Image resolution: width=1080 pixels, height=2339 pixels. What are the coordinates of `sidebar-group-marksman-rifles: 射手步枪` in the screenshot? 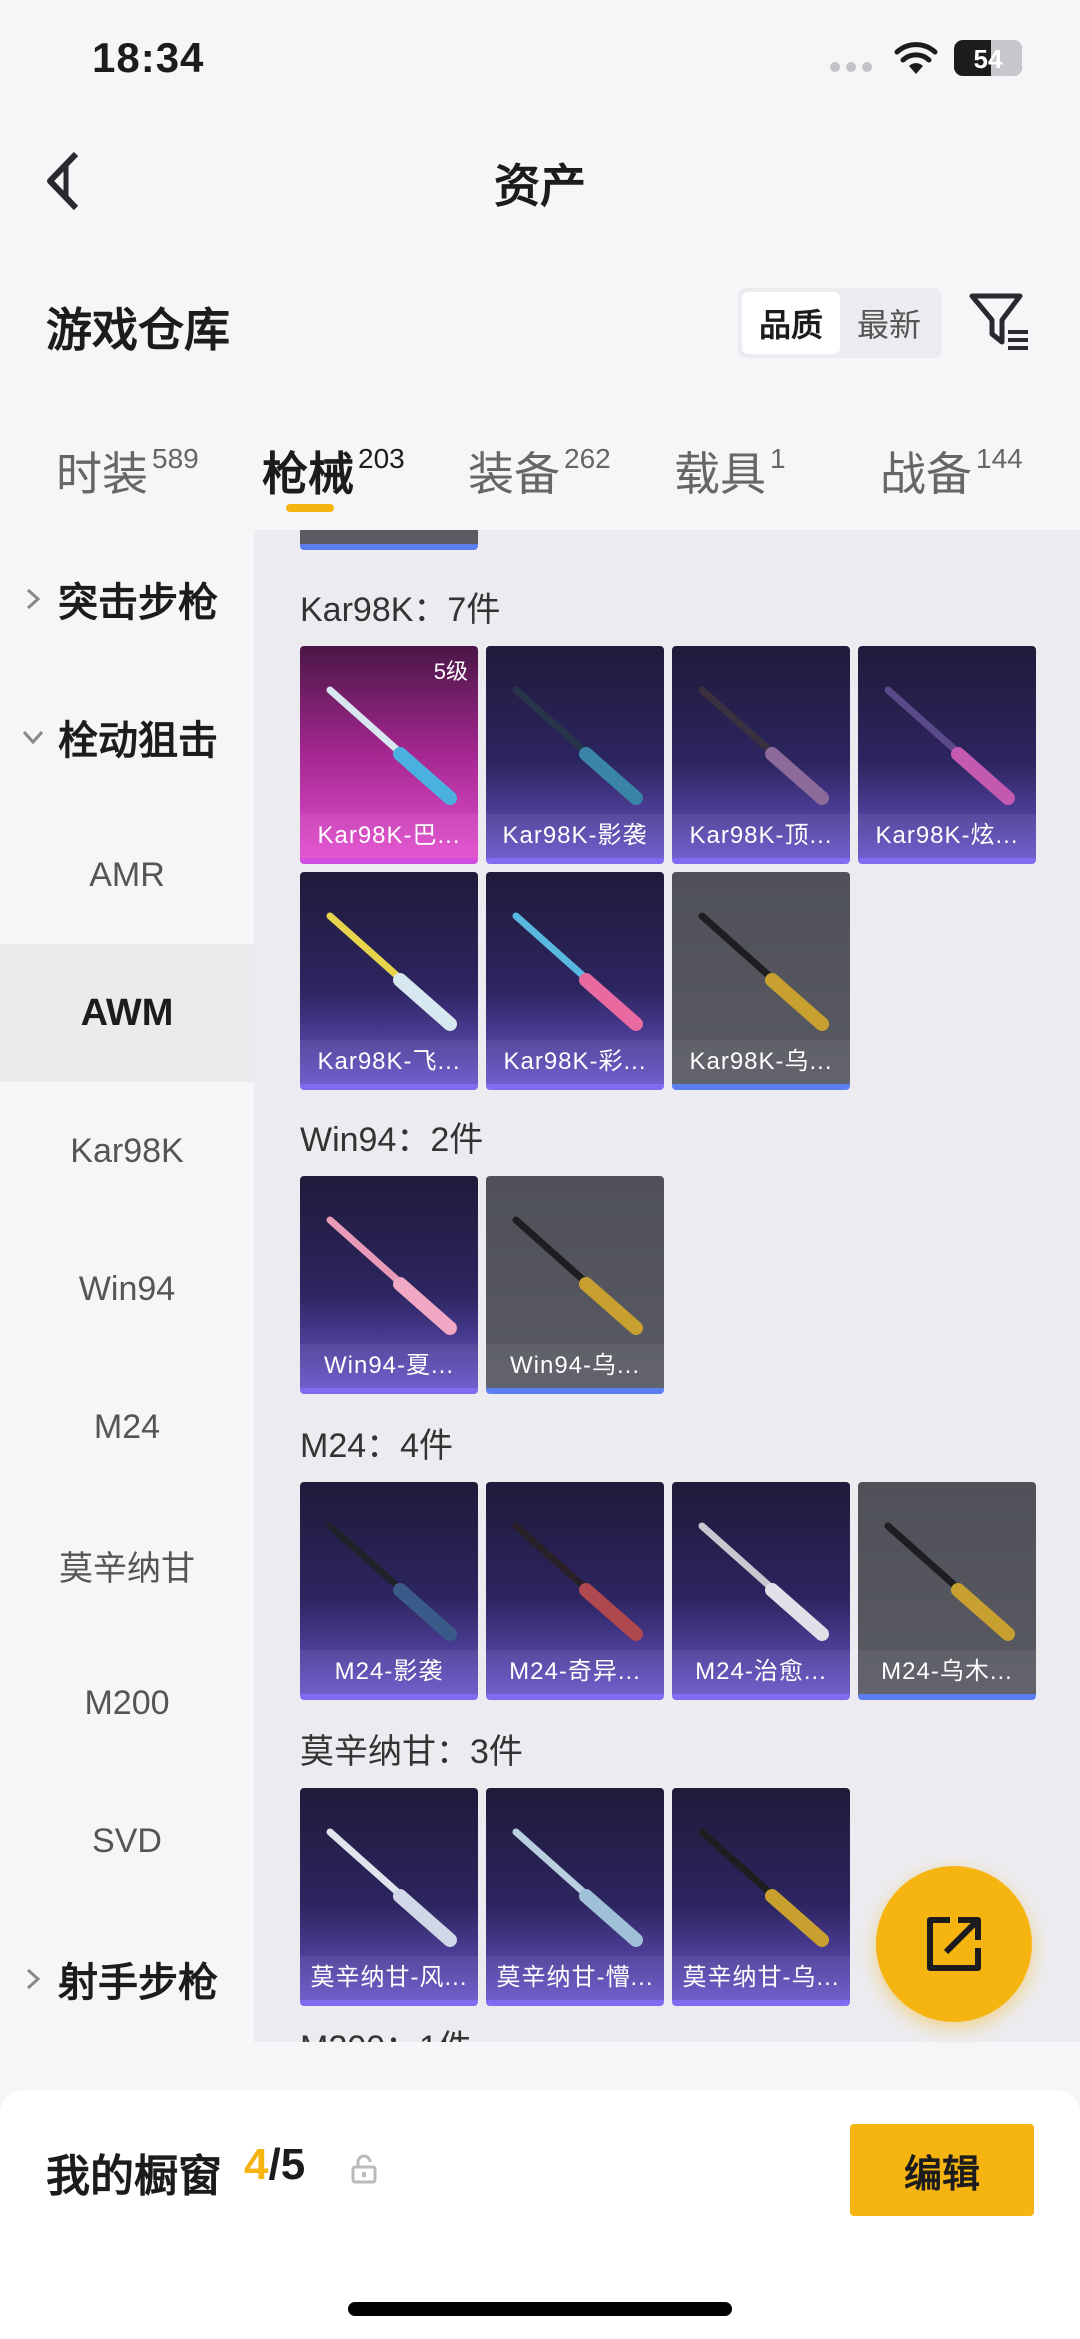 It's located at (127, 1979).